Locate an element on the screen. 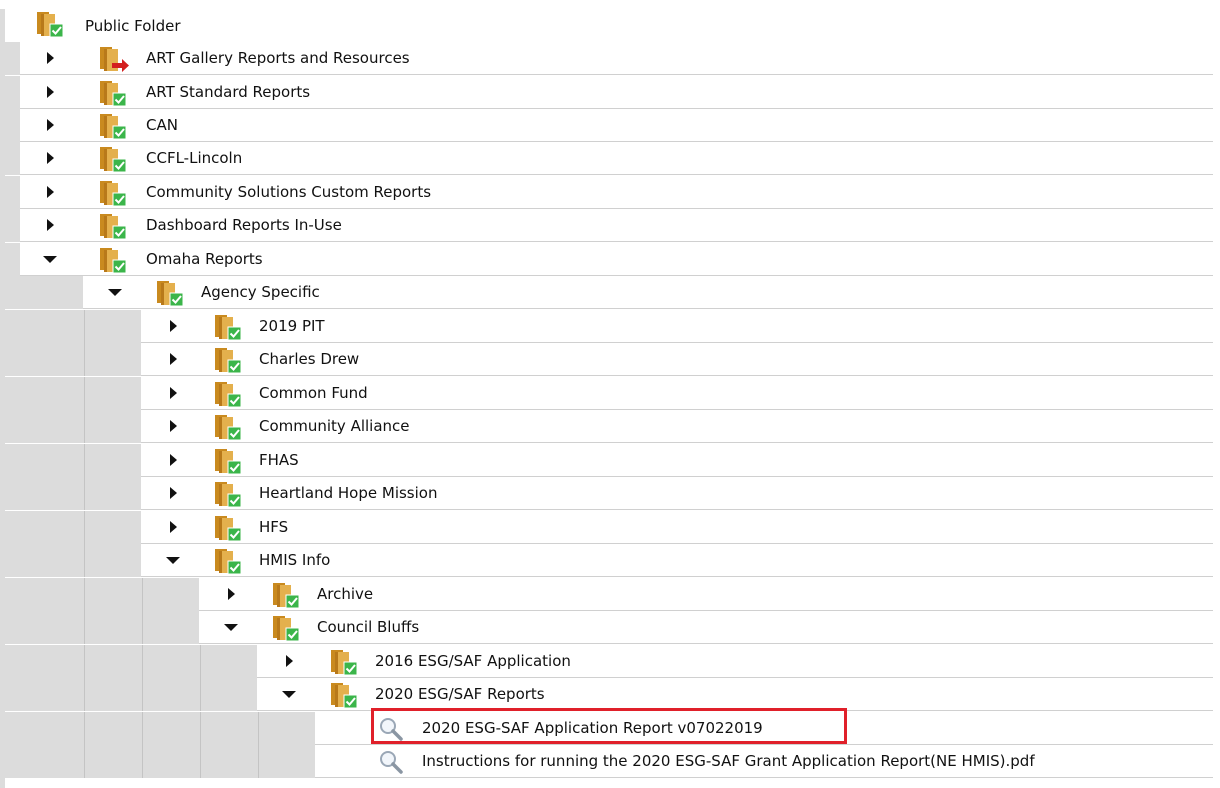  tree-row-label: HFS is located at coordinates (274, 527).